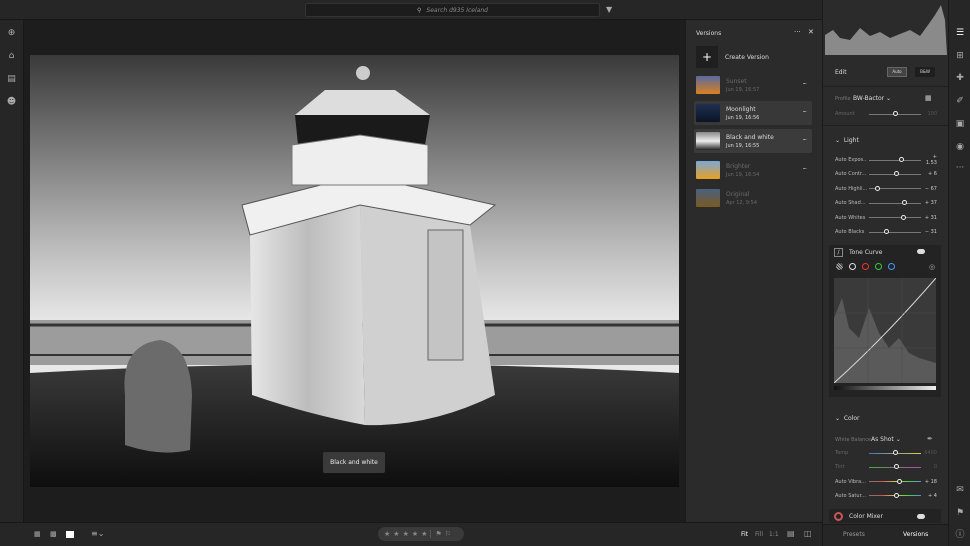 This screenshot has width=970, height=546. What do you see at coordinates (930, 203) in the screenshot?
I see `slider-value: + 37` at bounding box center [930, 203].